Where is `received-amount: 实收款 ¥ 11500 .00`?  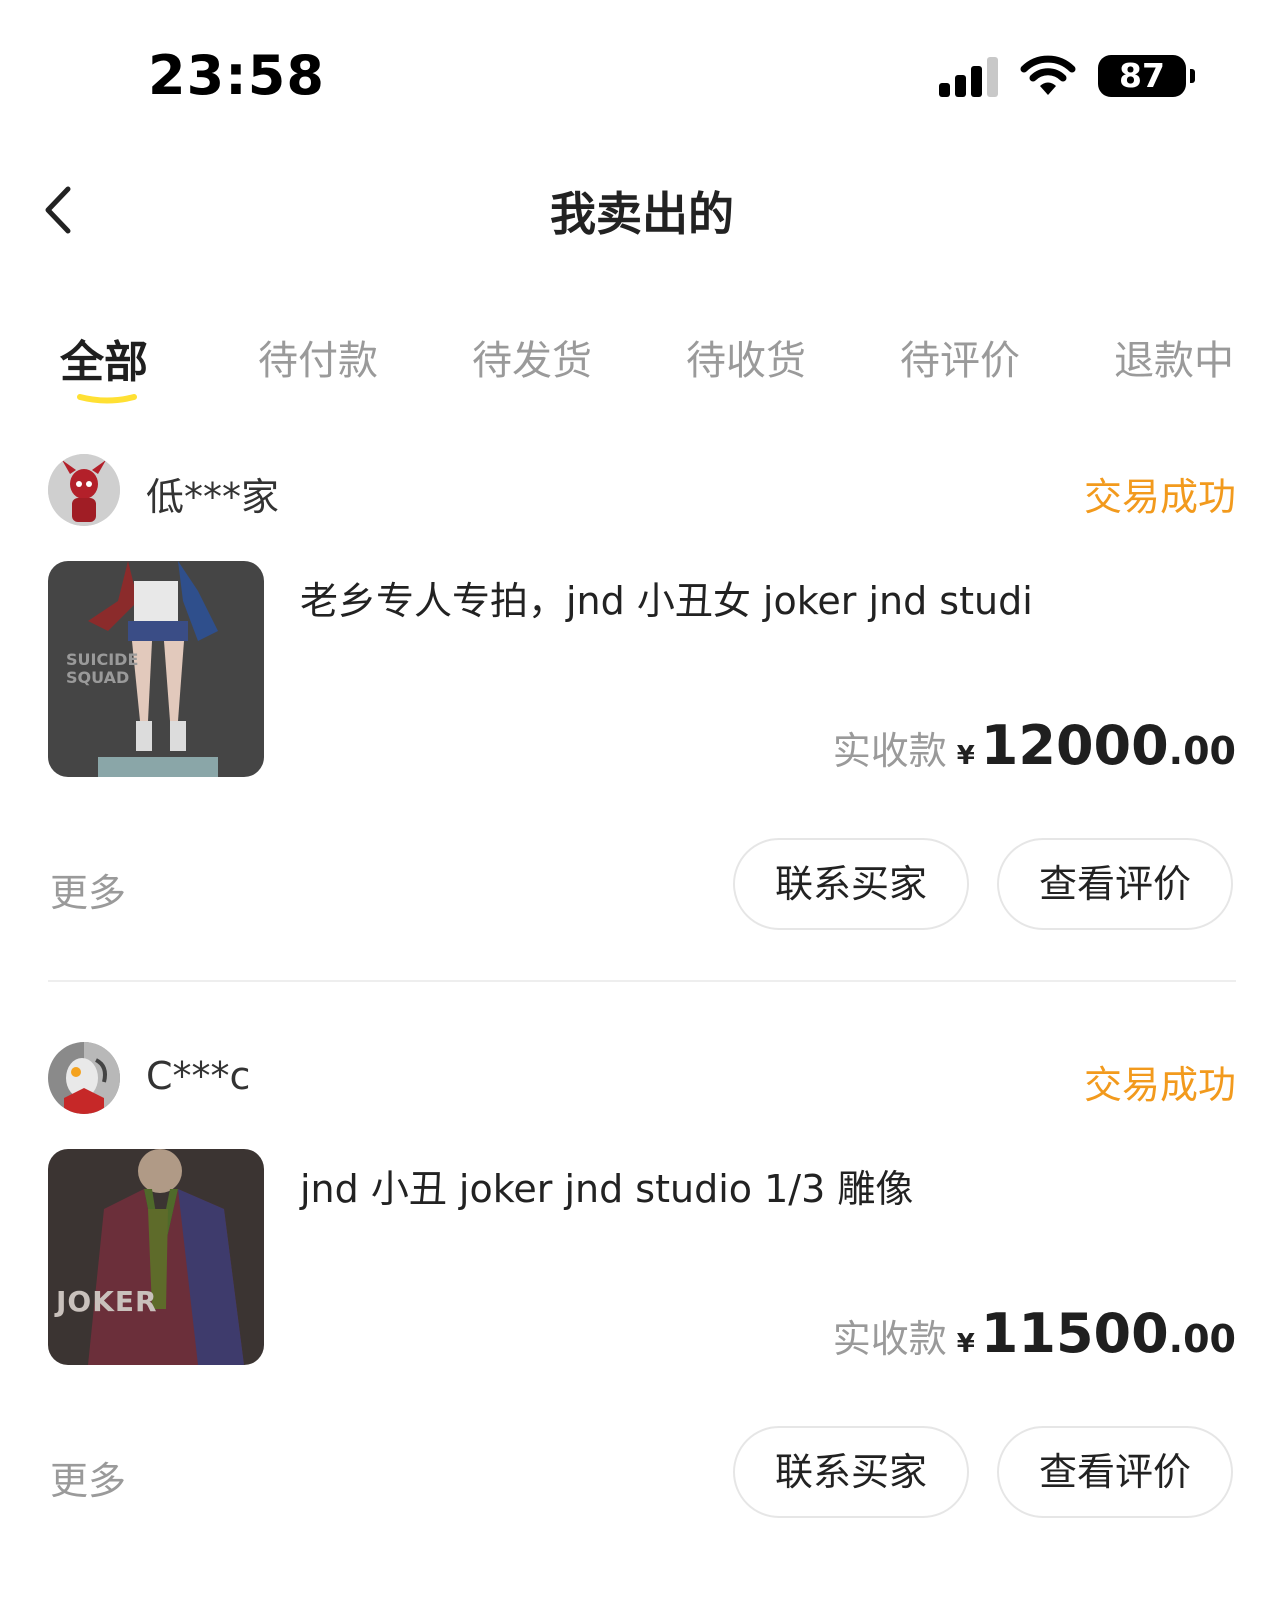
received-amount: 实收款 ¥ 11500 .00 is located at coordinates (1034, 1333).